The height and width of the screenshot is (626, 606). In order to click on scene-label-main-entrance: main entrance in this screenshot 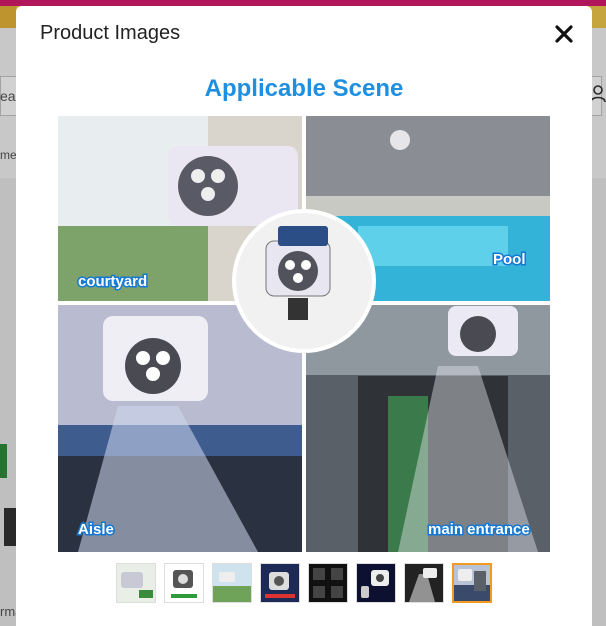, I will do `click(479, 529)`.